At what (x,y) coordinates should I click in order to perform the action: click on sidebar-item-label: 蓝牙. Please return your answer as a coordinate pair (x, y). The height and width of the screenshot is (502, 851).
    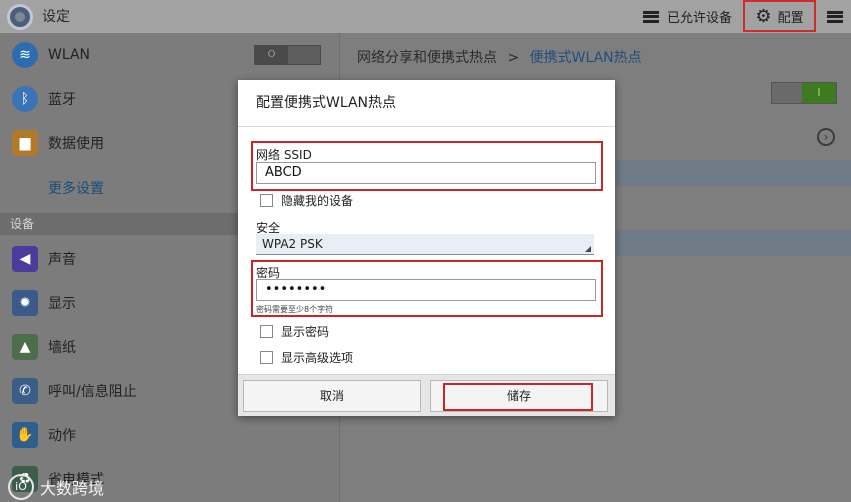
    Looking at the image, I should click on (62, 100).